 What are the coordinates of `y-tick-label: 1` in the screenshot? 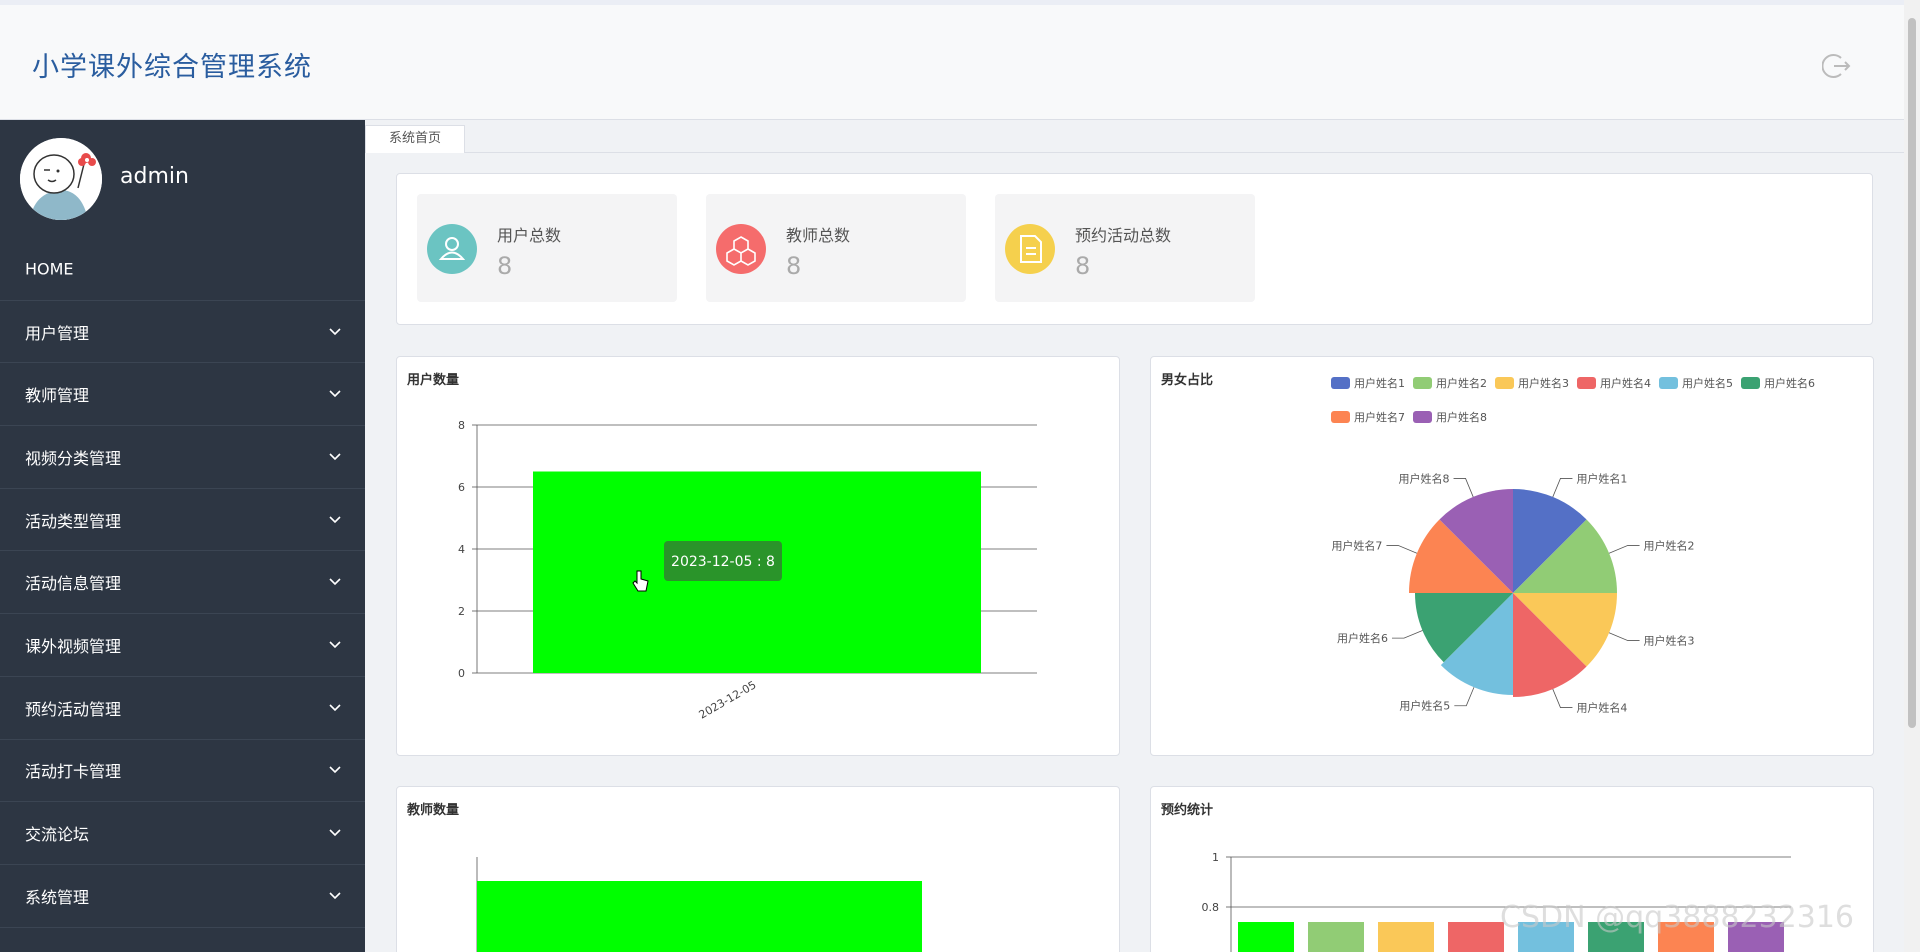 It's located at (1215, 857).